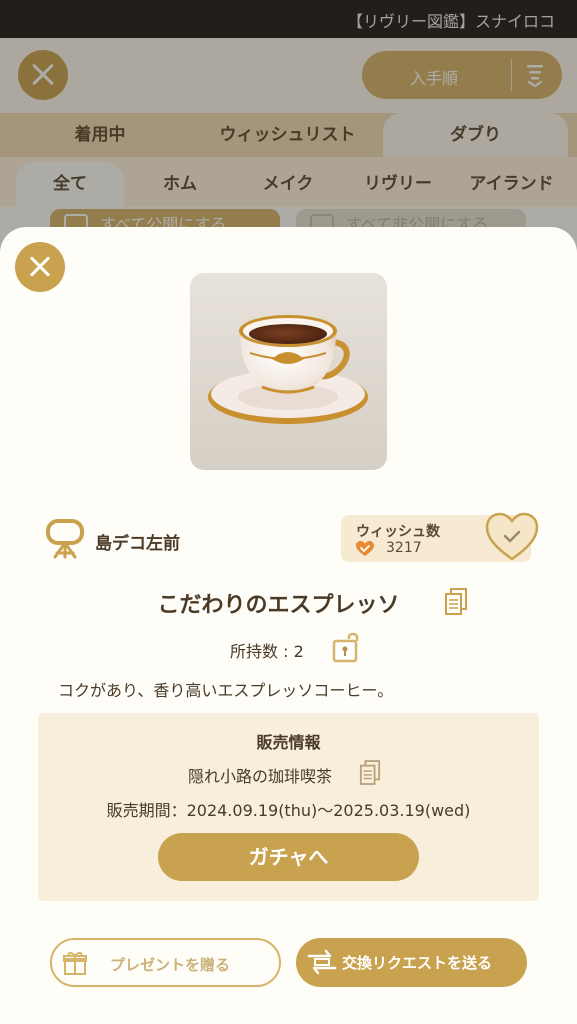  What do you see at coordinates (278, 605) in the screenshot?
I see `item-name-text: こだわりのエスプレッソ` at bounding box center [278, 605].